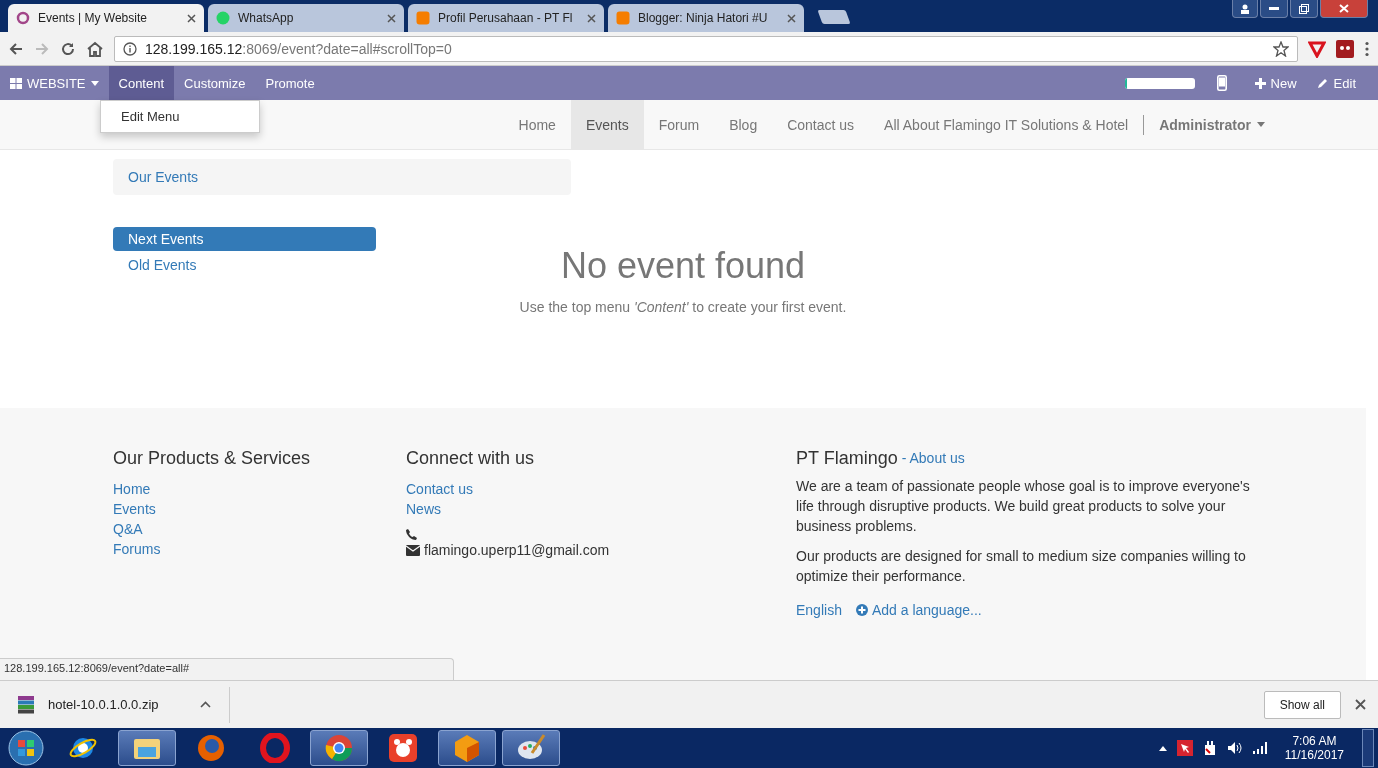  Describe the element at coordinates (244, 265) in the screenshot. I see `filter-link: Old Events` at that location.